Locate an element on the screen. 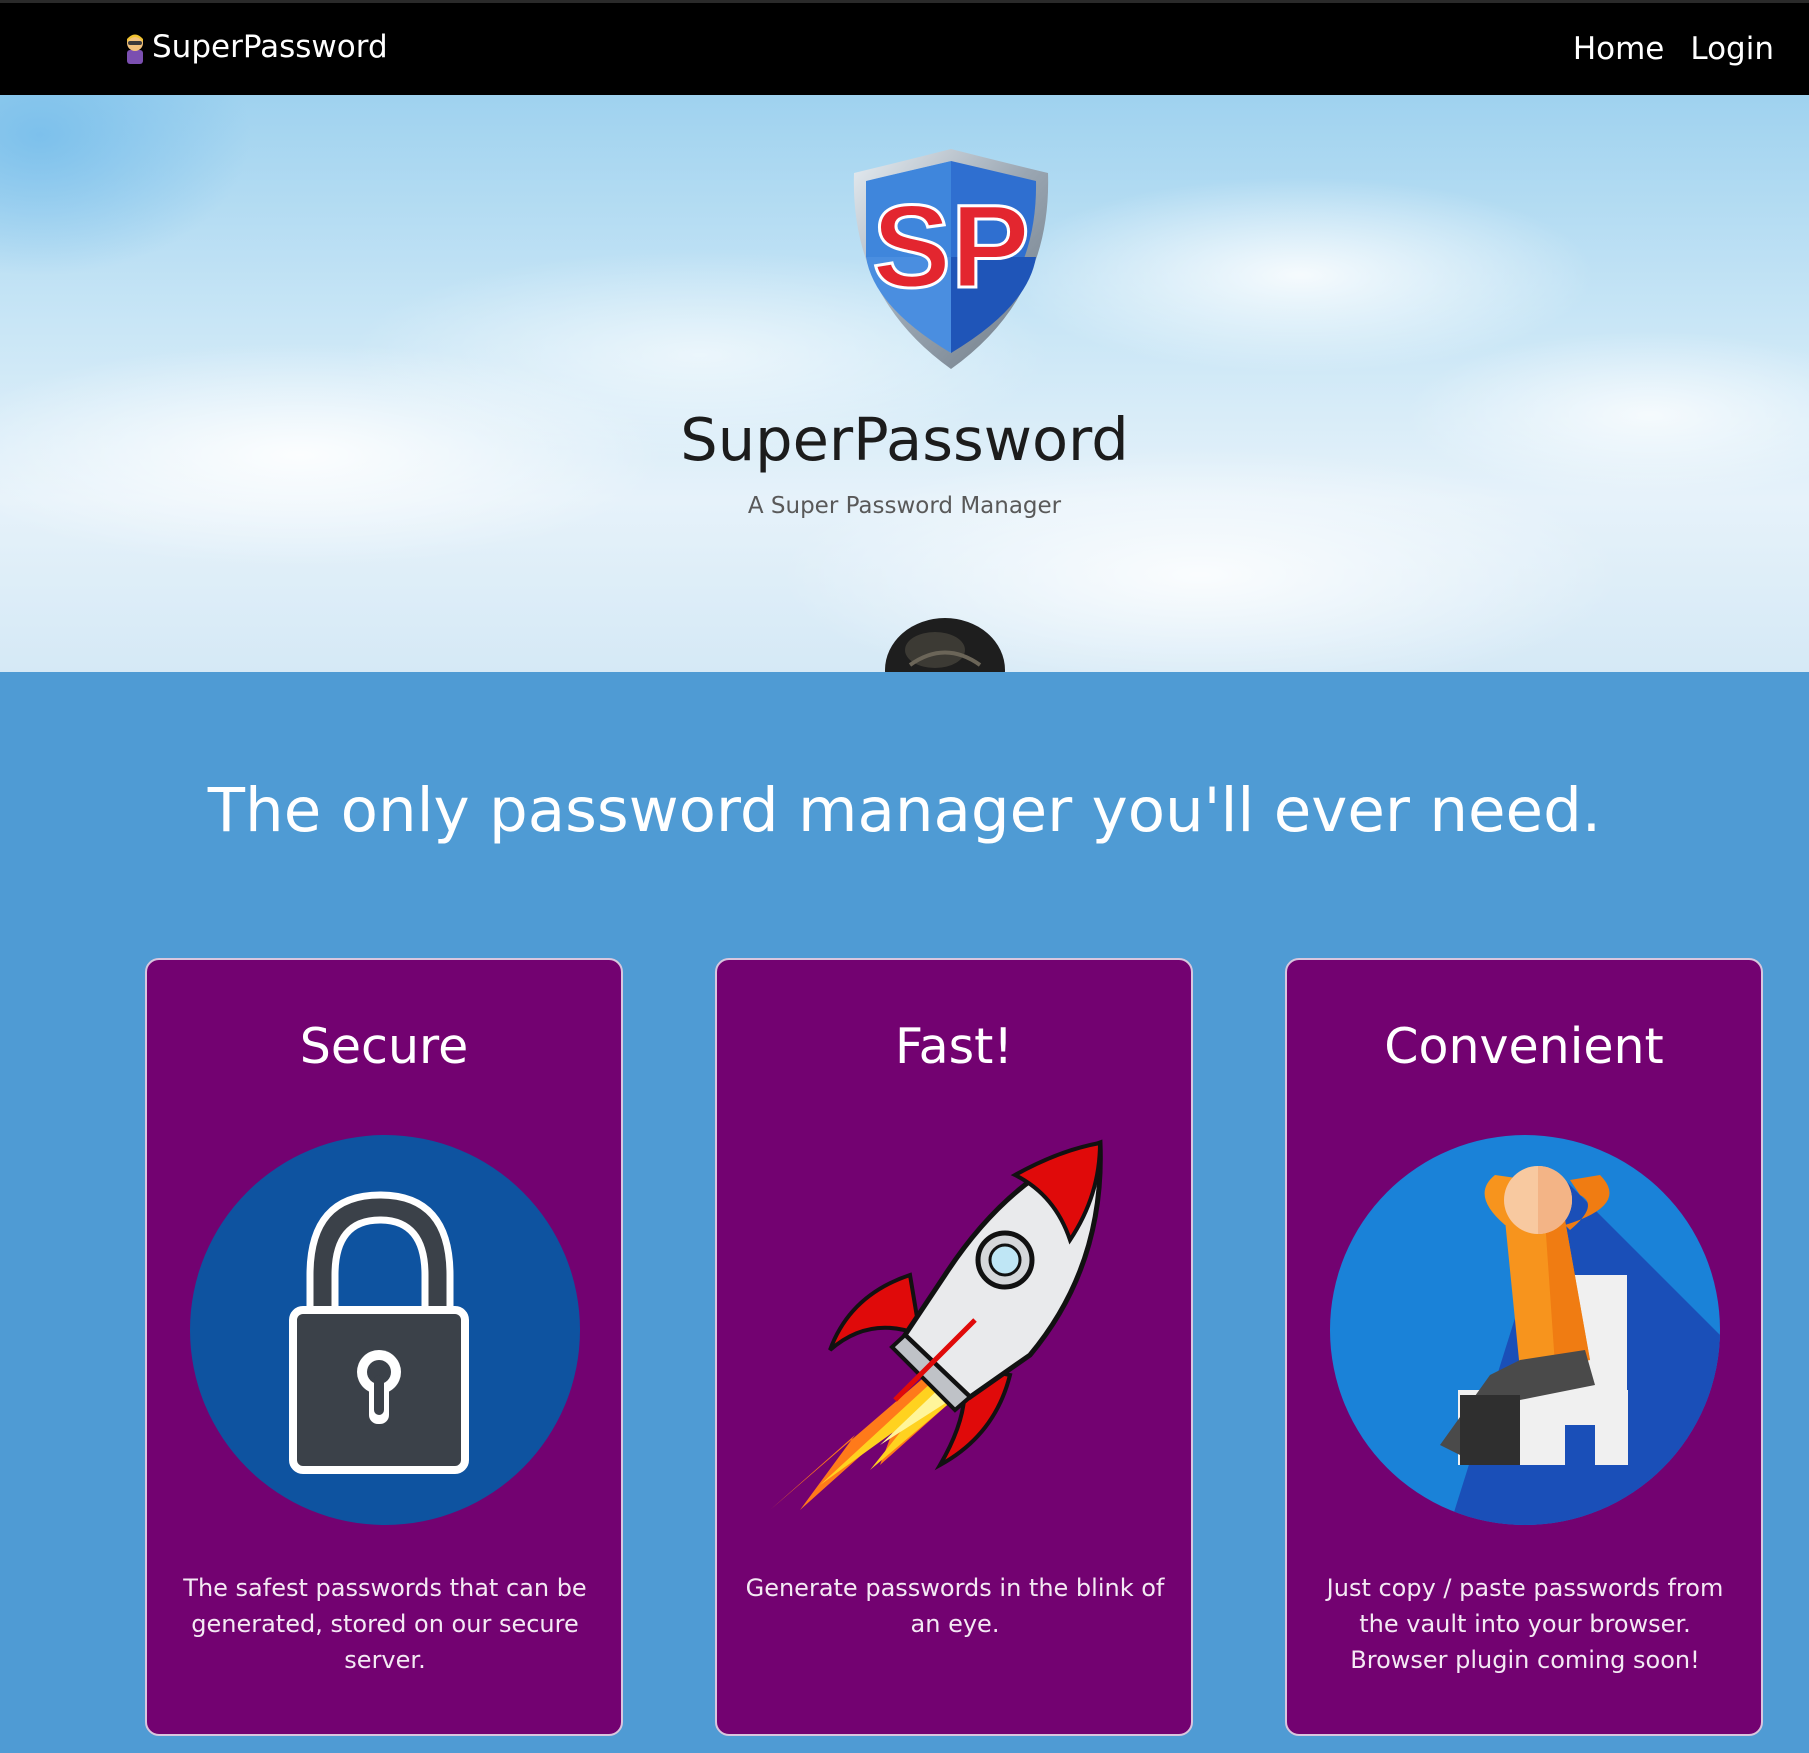 Image resolution: width=1809 pixels, height=1753 pixels. nav-login-link: Login is located at coordinates (1732, 49).